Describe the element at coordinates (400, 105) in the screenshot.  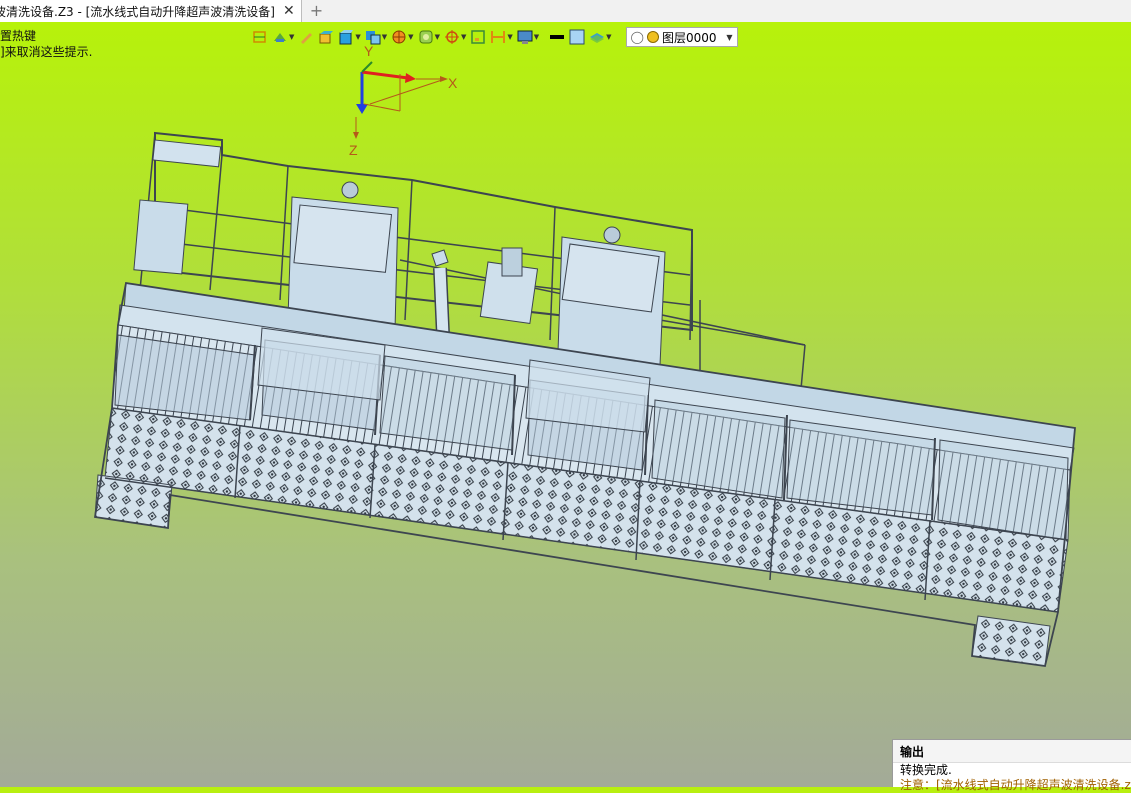
I see `coordinate-triad: X Y Z` at that location.